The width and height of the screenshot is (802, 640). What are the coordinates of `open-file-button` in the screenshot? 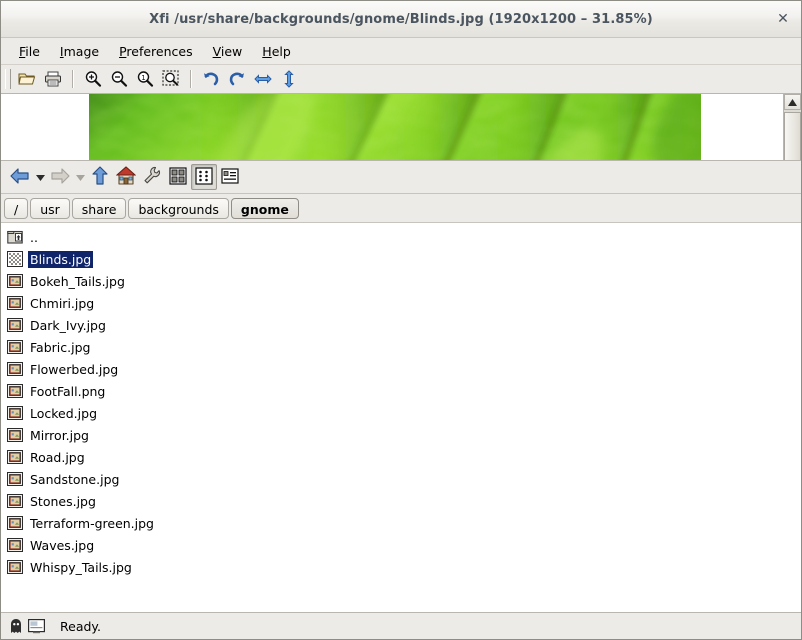 It's located at (27, 79).